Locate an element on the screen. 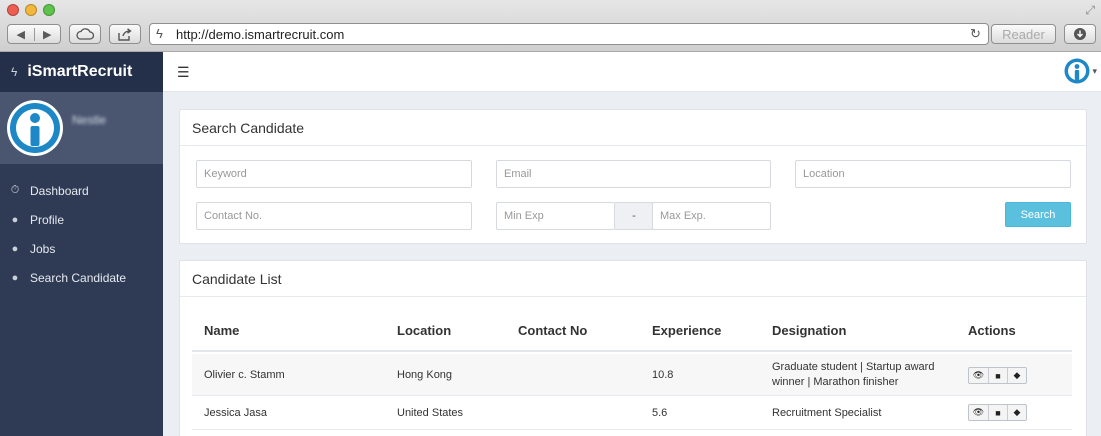  download-icon is located at coordinates (1080, 34).